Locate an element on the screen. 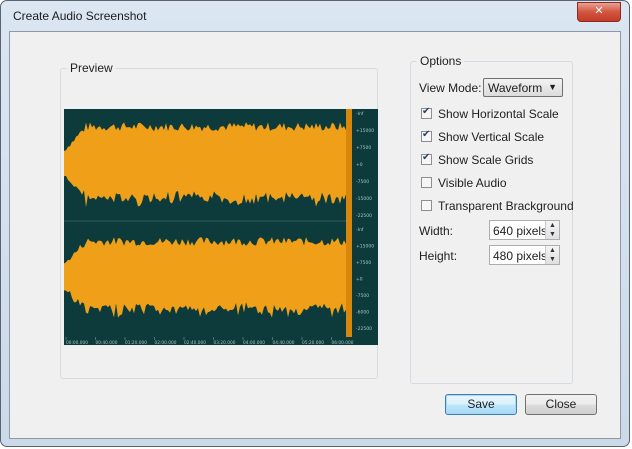  view-mode-label: View Mode: is located at coordinates (450, 88).